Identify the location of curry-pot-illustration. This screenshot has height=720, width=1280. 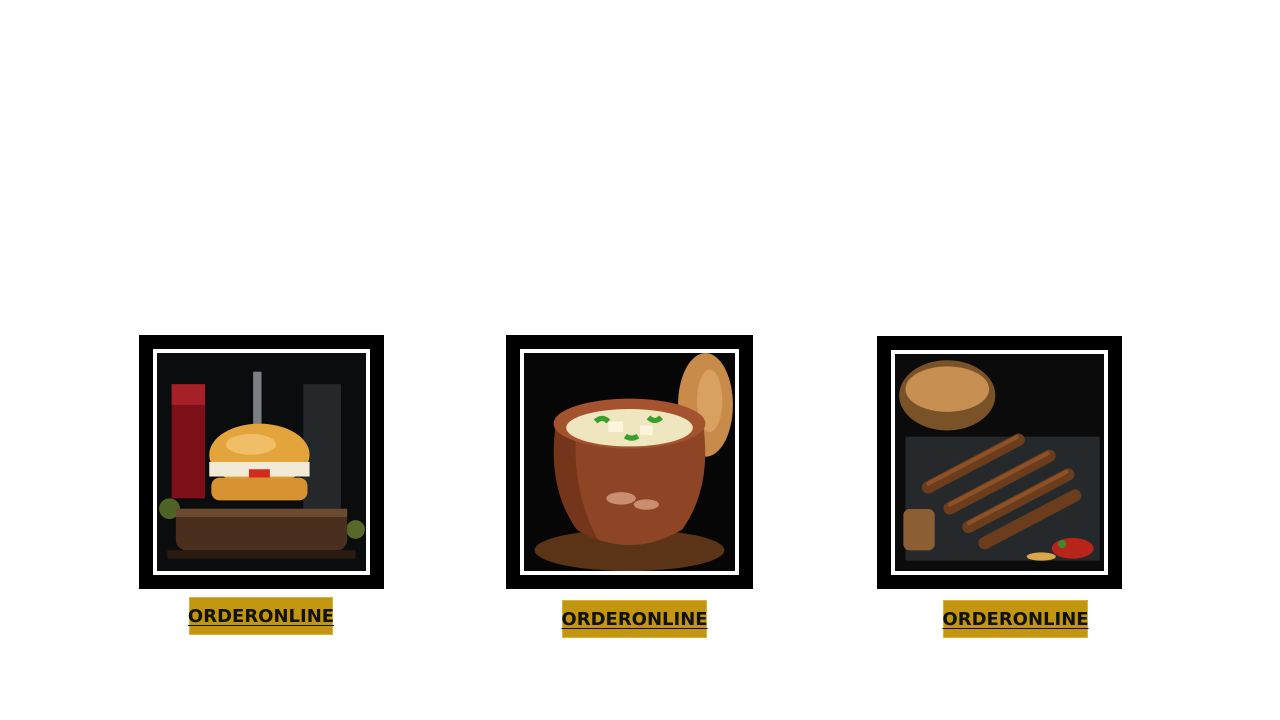
(629, 462).